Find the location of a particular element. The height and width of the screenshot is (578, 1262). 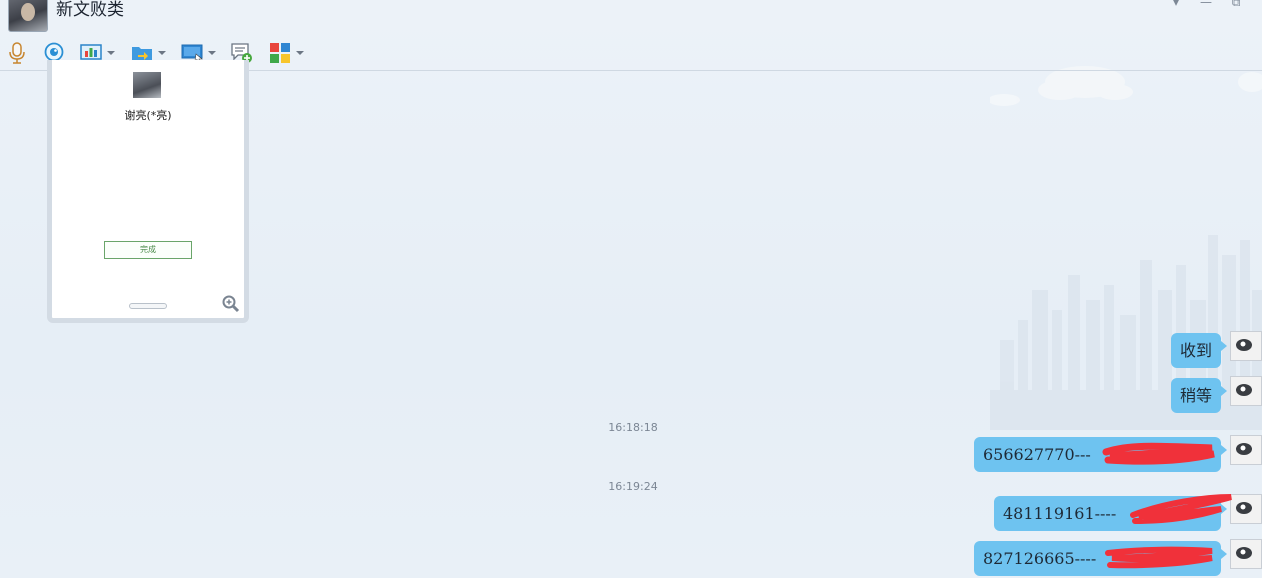

message-bubble: 稍等 is located at coordinates (1199, 395).